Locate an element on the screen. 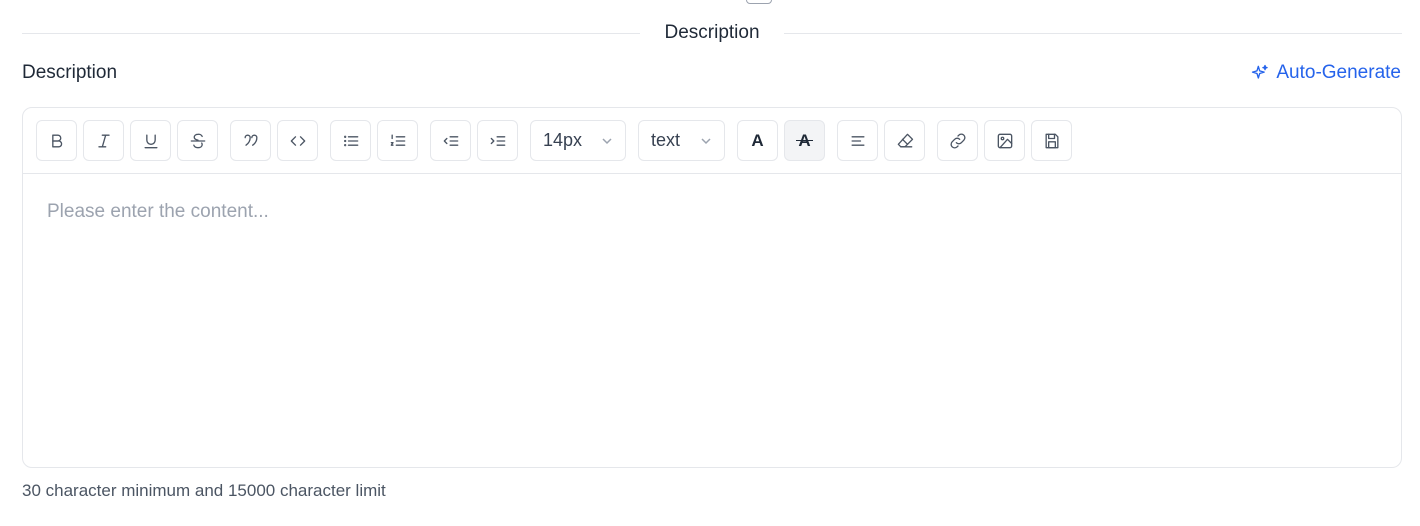 The width and height of the screenshot is (1420, 526). link-button is located at coordinates (957, 140).